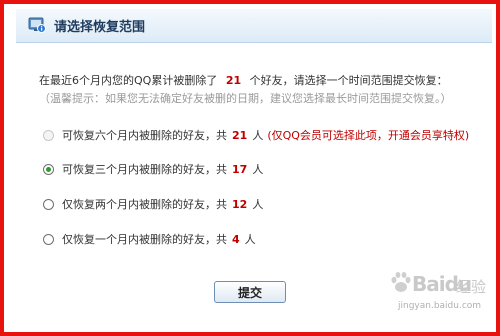 The height and width of the screenshot is (336, 500). What do you see at coordinates (243, 80) in the screenshot?
I see `intro-text: 在最近6个月内您的QQ累计被删除了 21 个好友，请选择一个时间范围提交恢复：` at bounding box center [243, 80].